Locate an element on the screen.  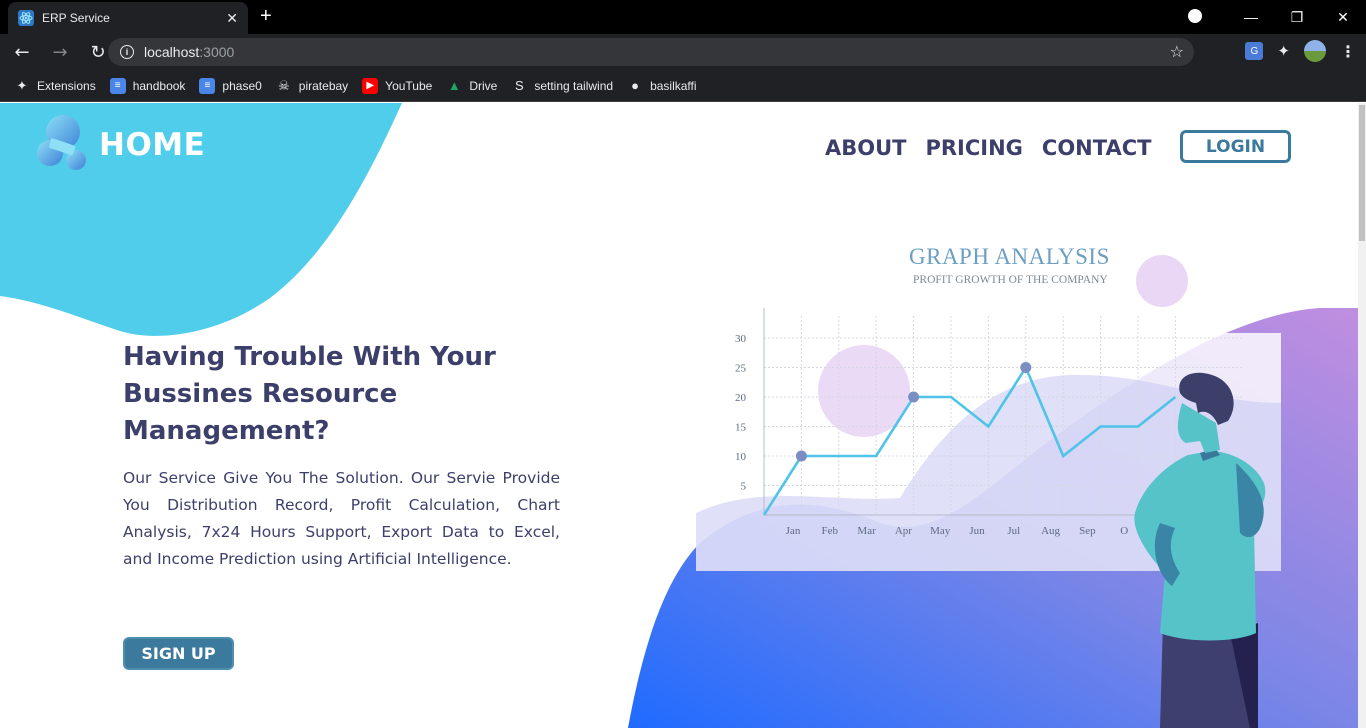
chart-x-tick-label: Jul is located at coordinates (1013, 531).